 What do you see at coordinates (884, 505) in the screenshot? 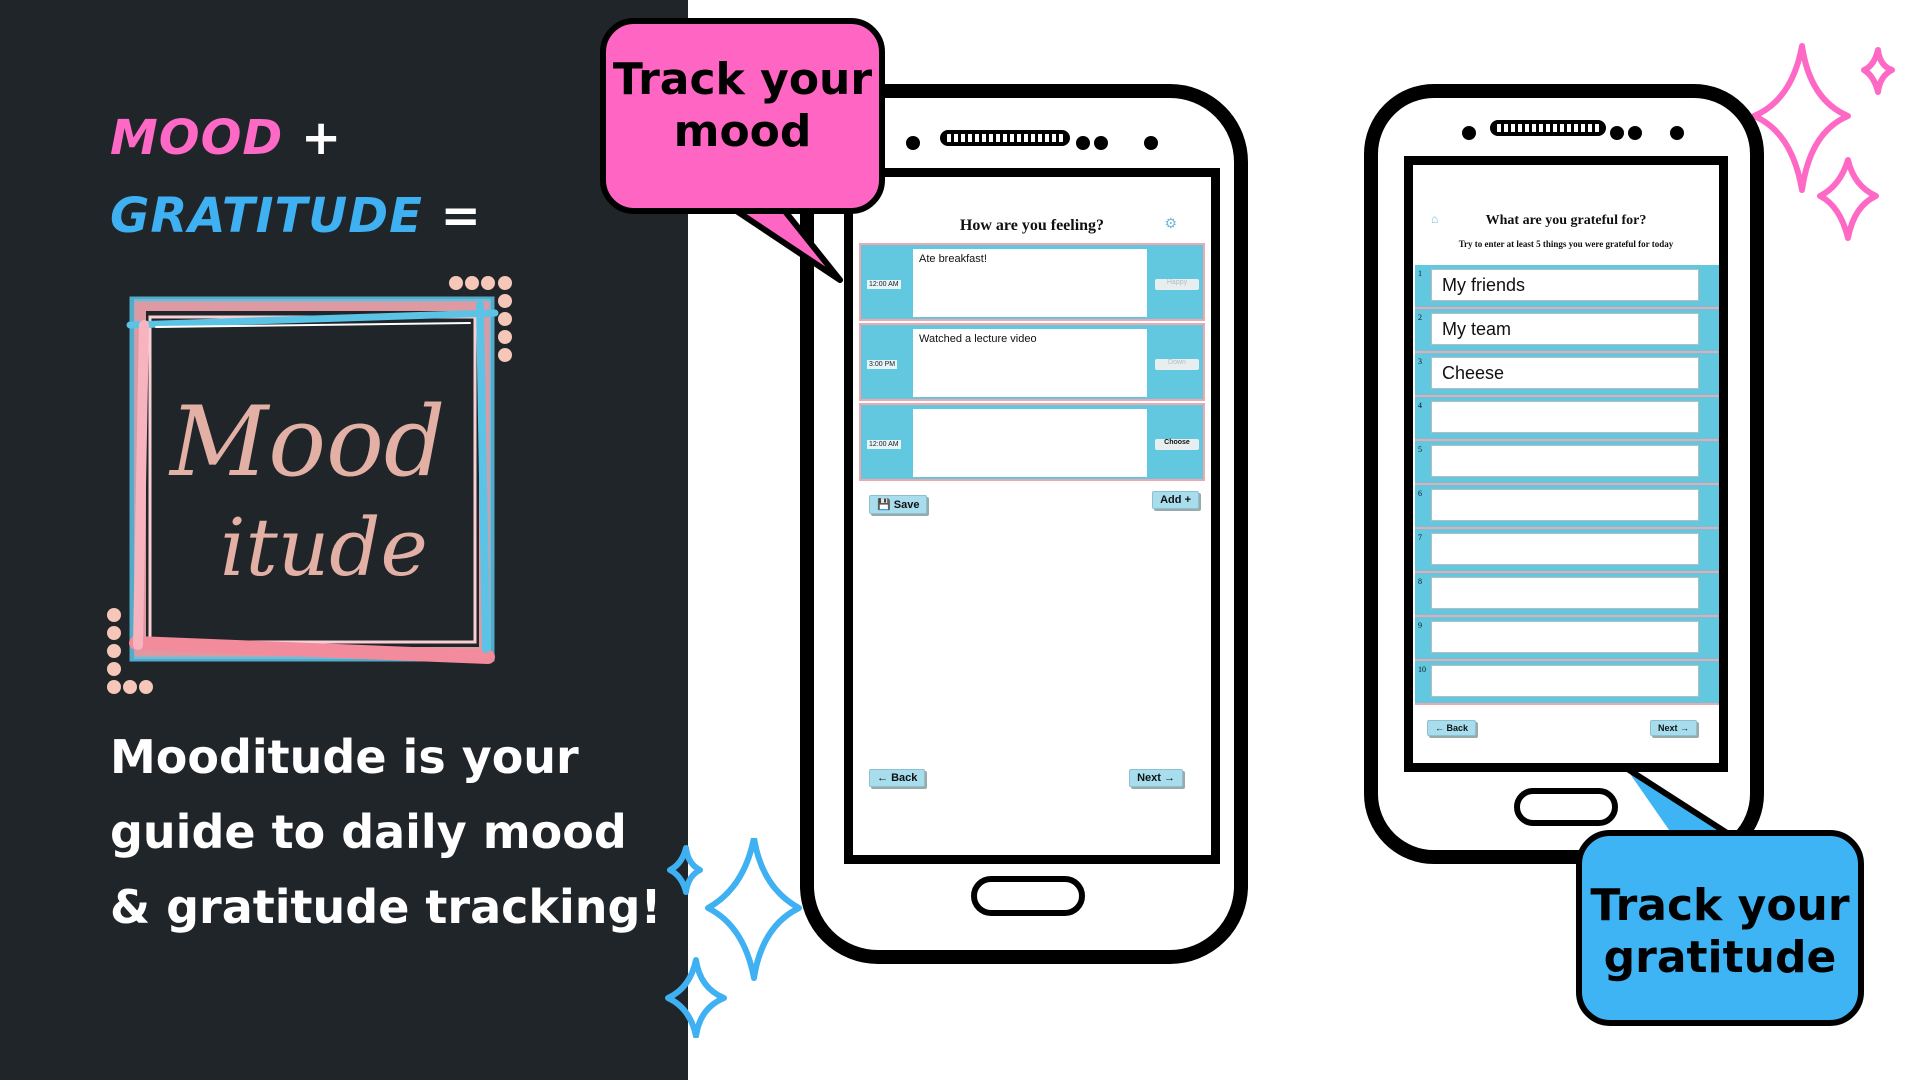
I see `save-icon: 💾` at bounding box center [884, 505].